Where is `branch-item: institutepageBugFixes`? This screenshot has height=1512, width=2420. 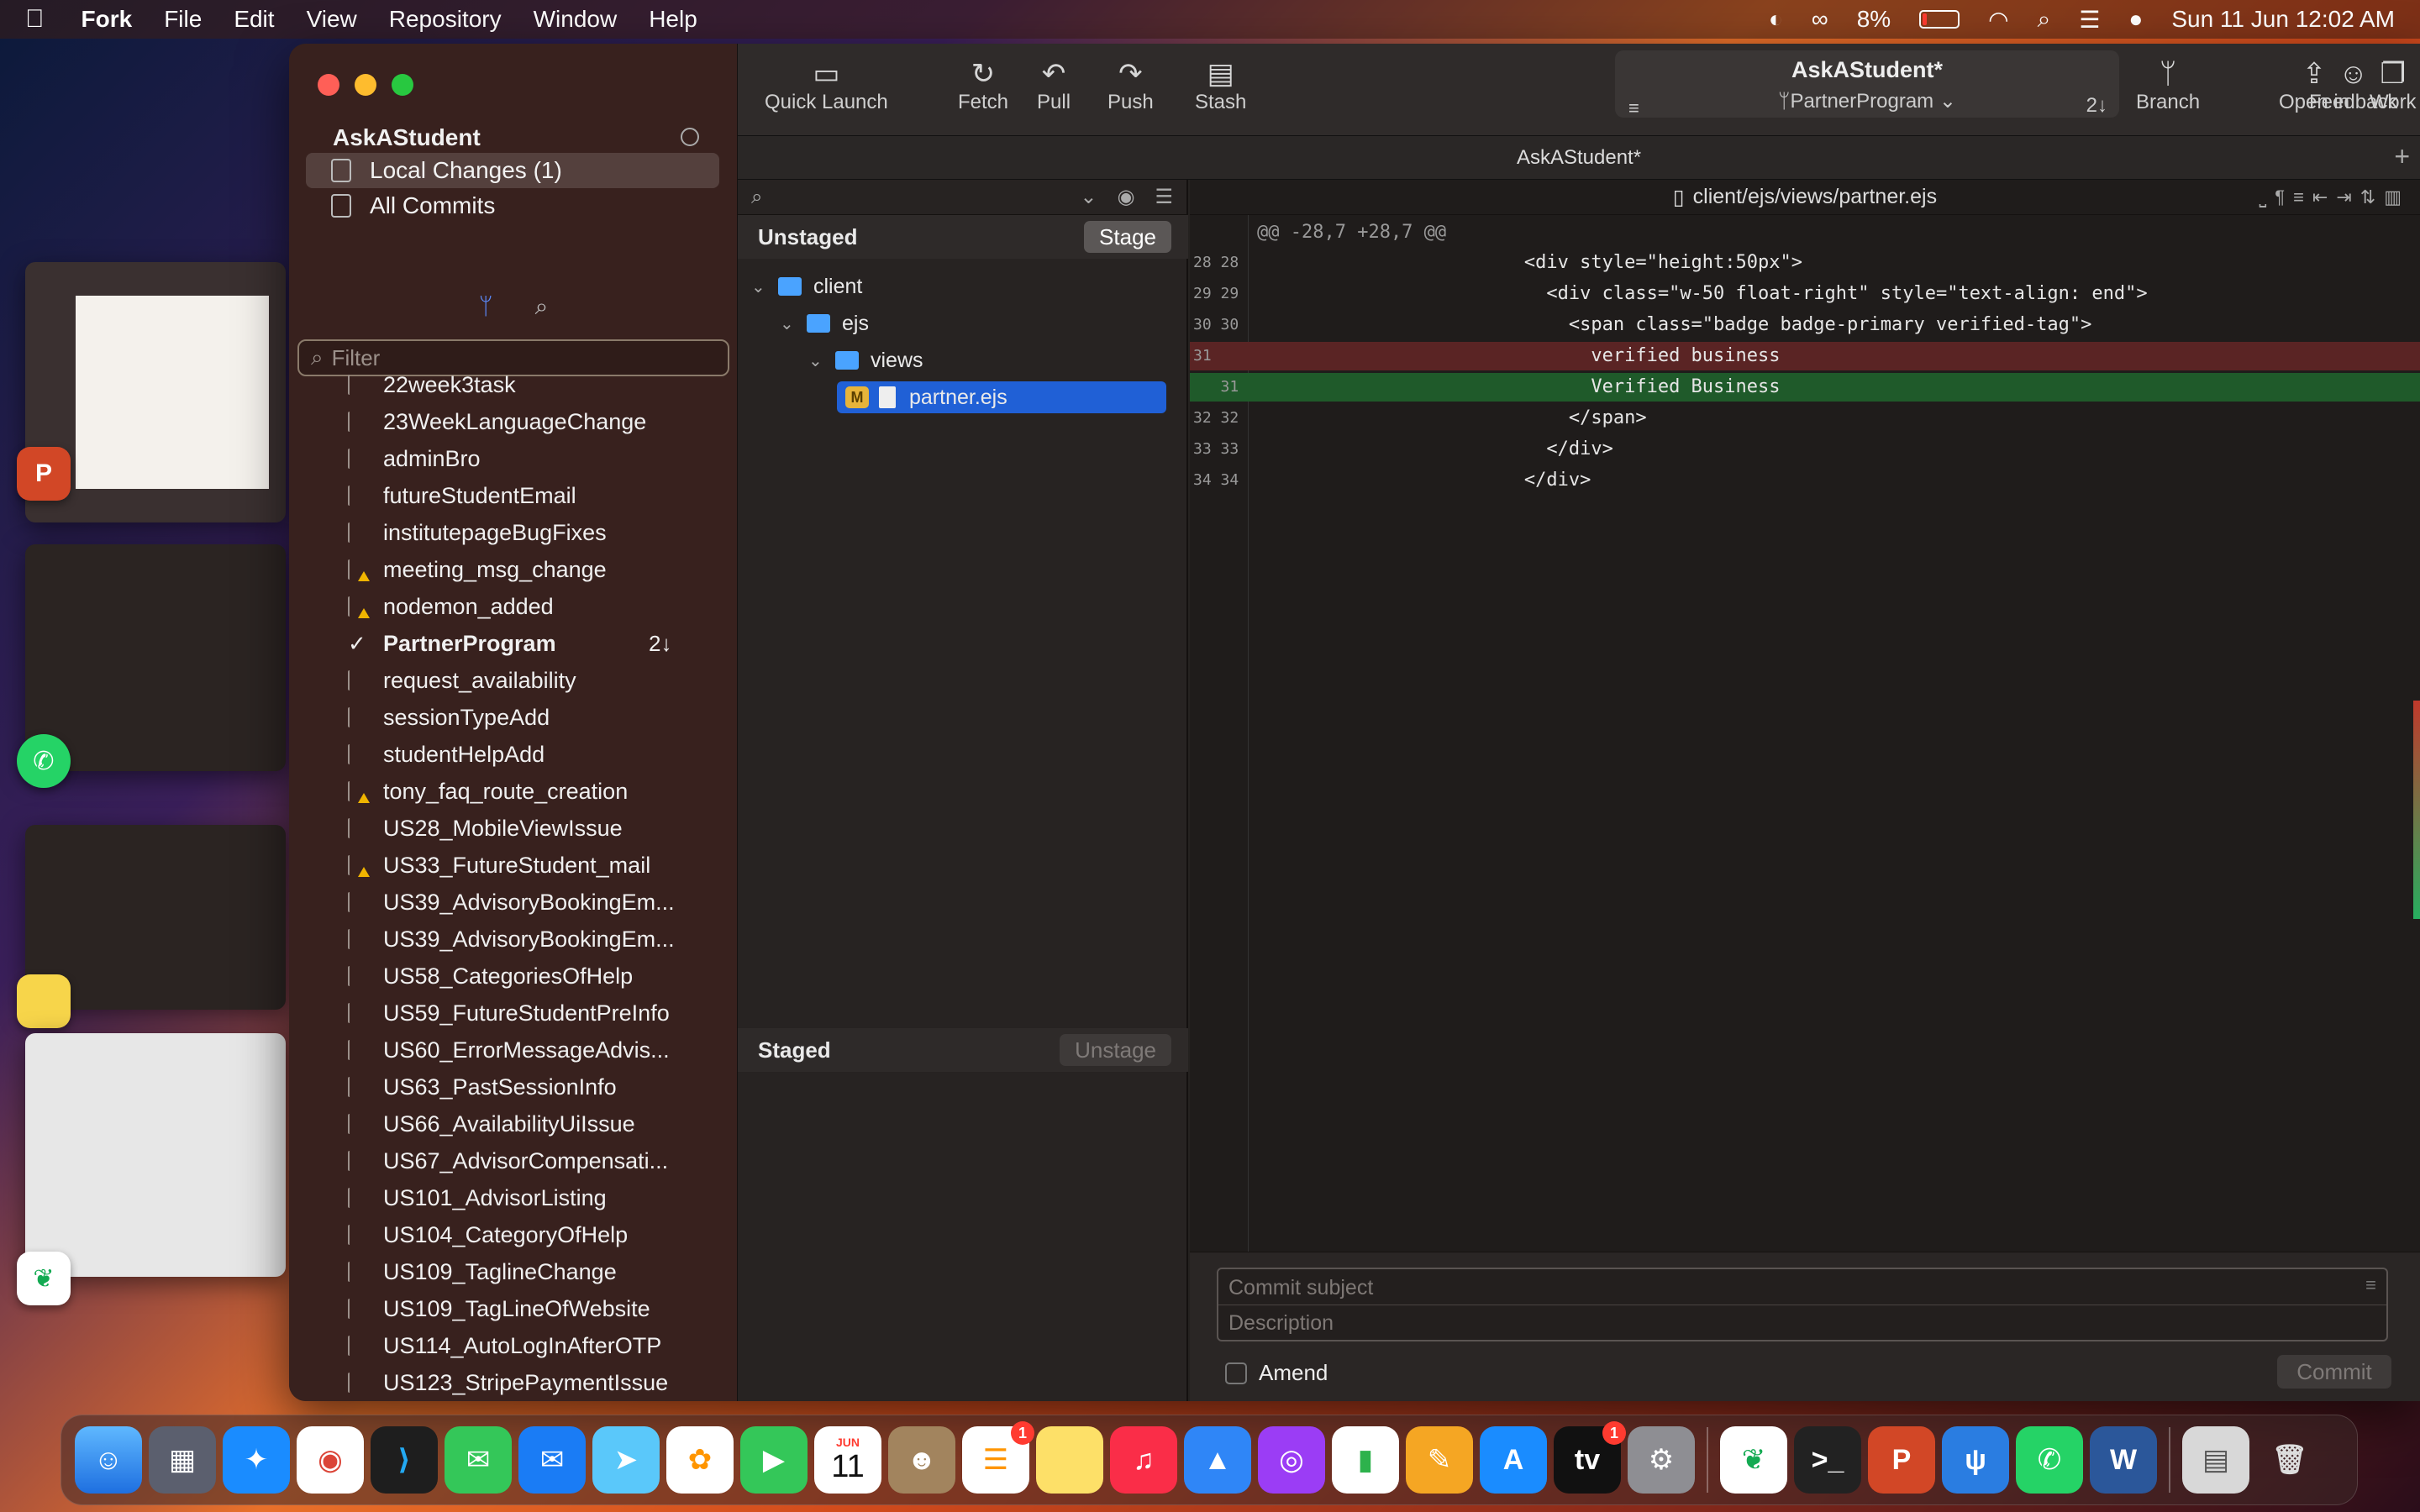 branch-item: institutepageBugFixes is located at coordinates (513, 532).